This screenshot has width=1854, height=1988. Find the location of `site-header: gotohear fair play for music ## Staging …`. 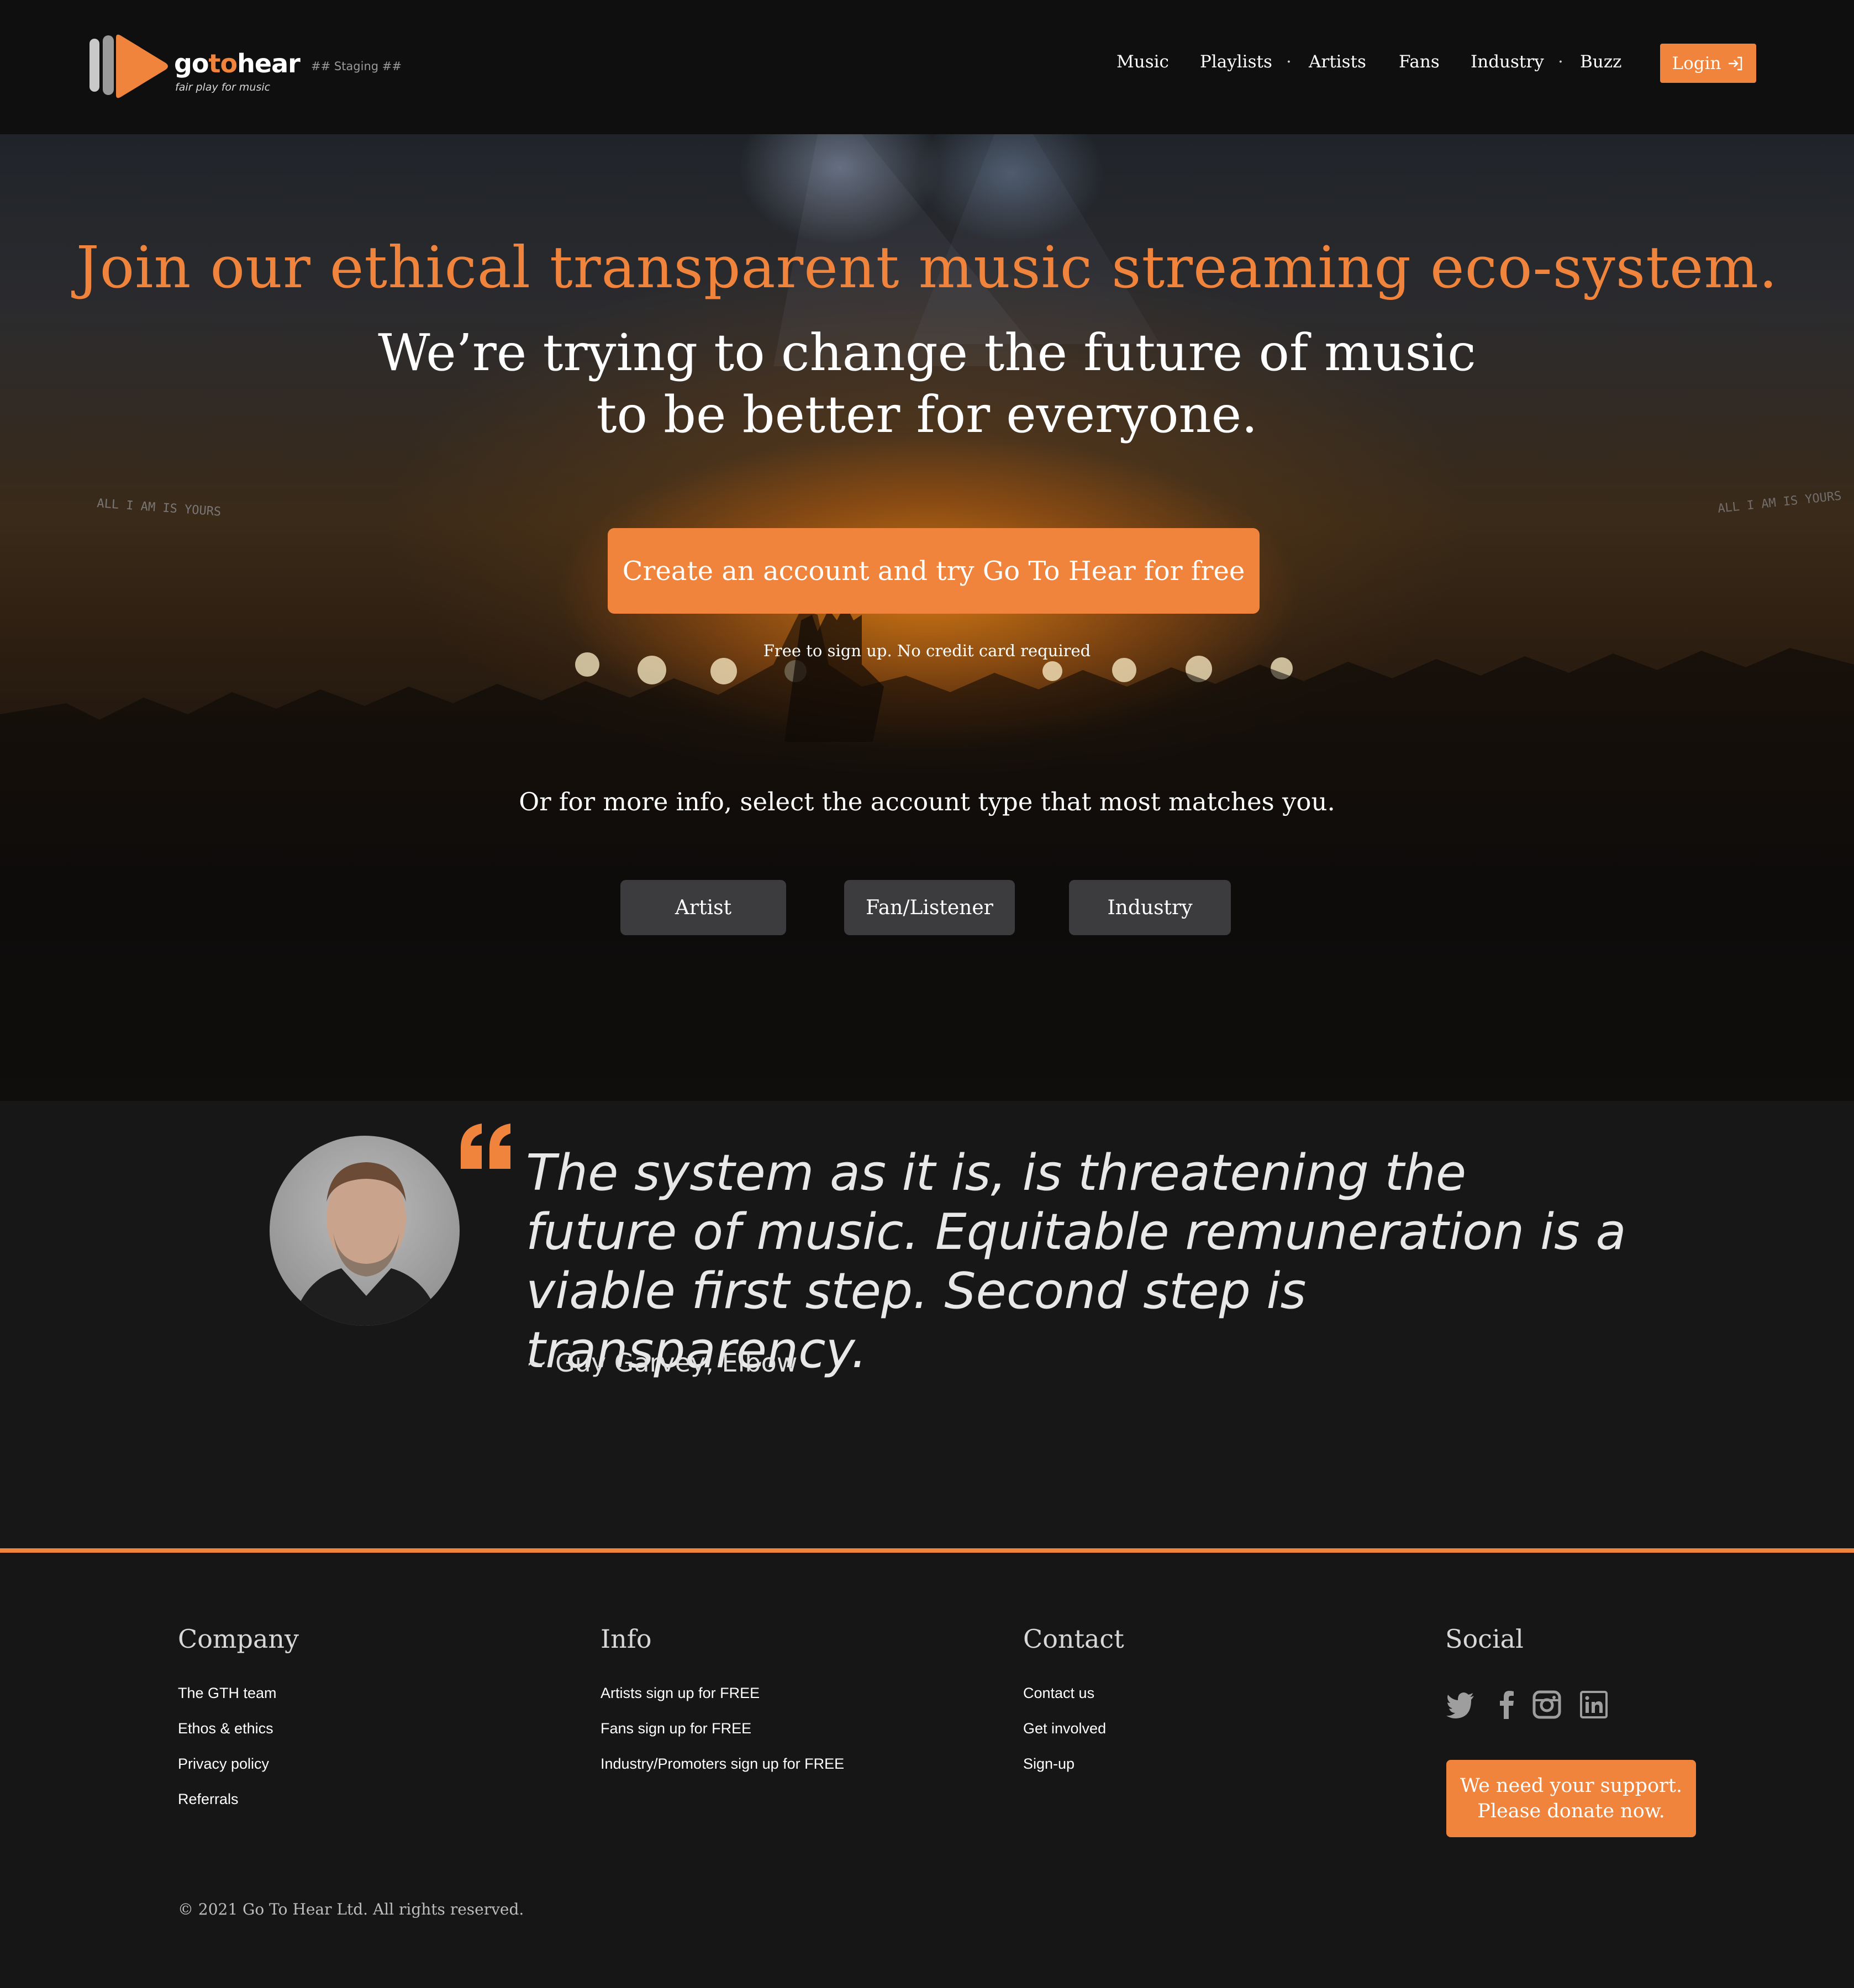

site-header: gotohear fair play for music ## Staging … is located at coordinates (927, 67).